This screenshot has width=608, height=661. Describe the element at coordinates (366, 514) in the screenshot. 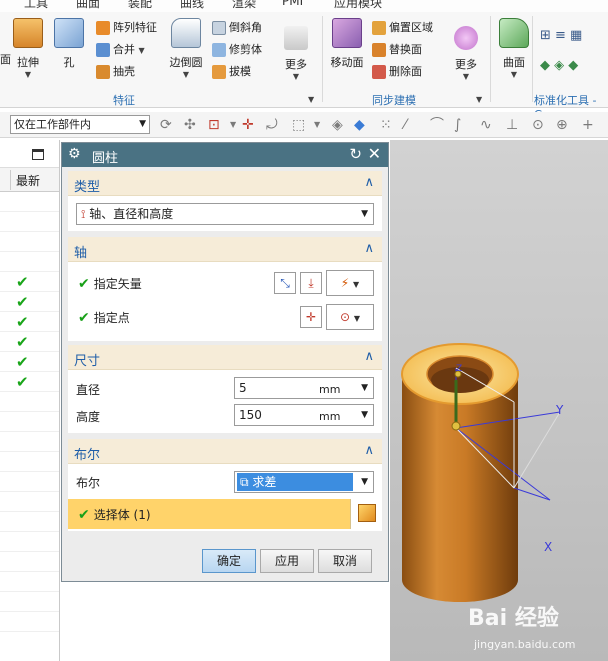

I see `select-body-button` at that location.